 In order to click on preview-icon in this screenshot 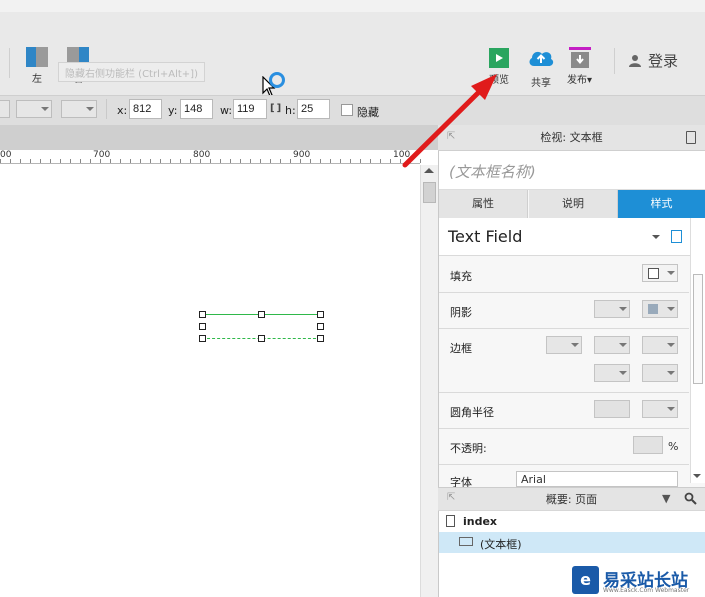, I will do `click(499, 58)`.